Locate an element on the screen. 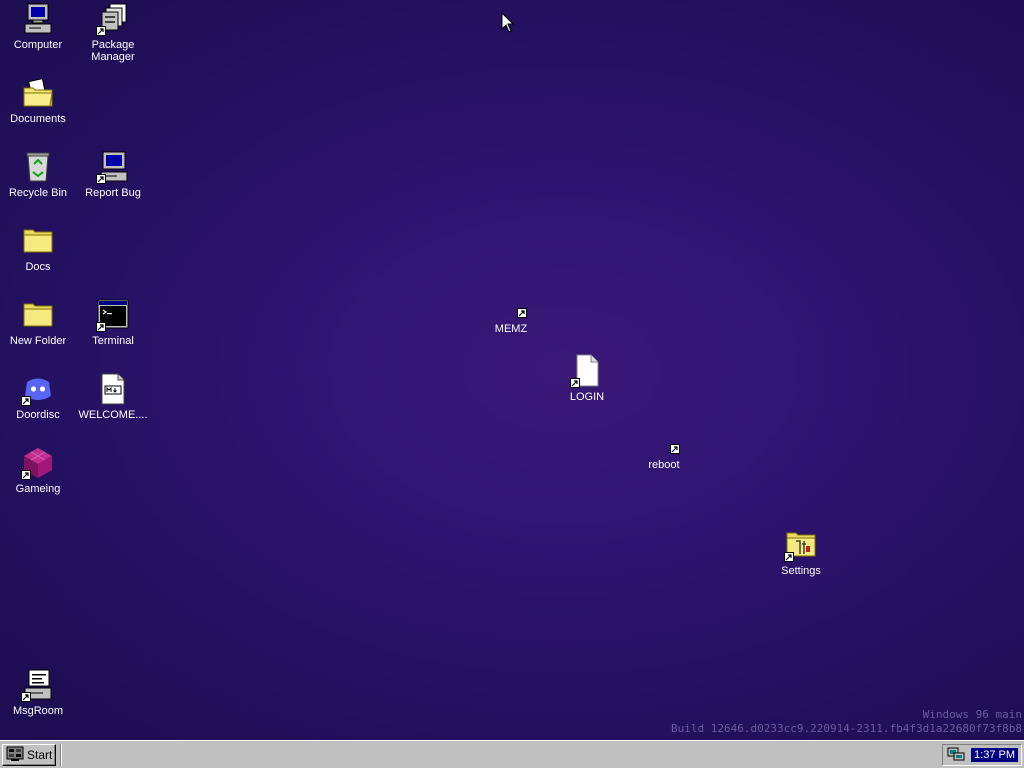  doordisc-icon is located at coordinates (38, 389).